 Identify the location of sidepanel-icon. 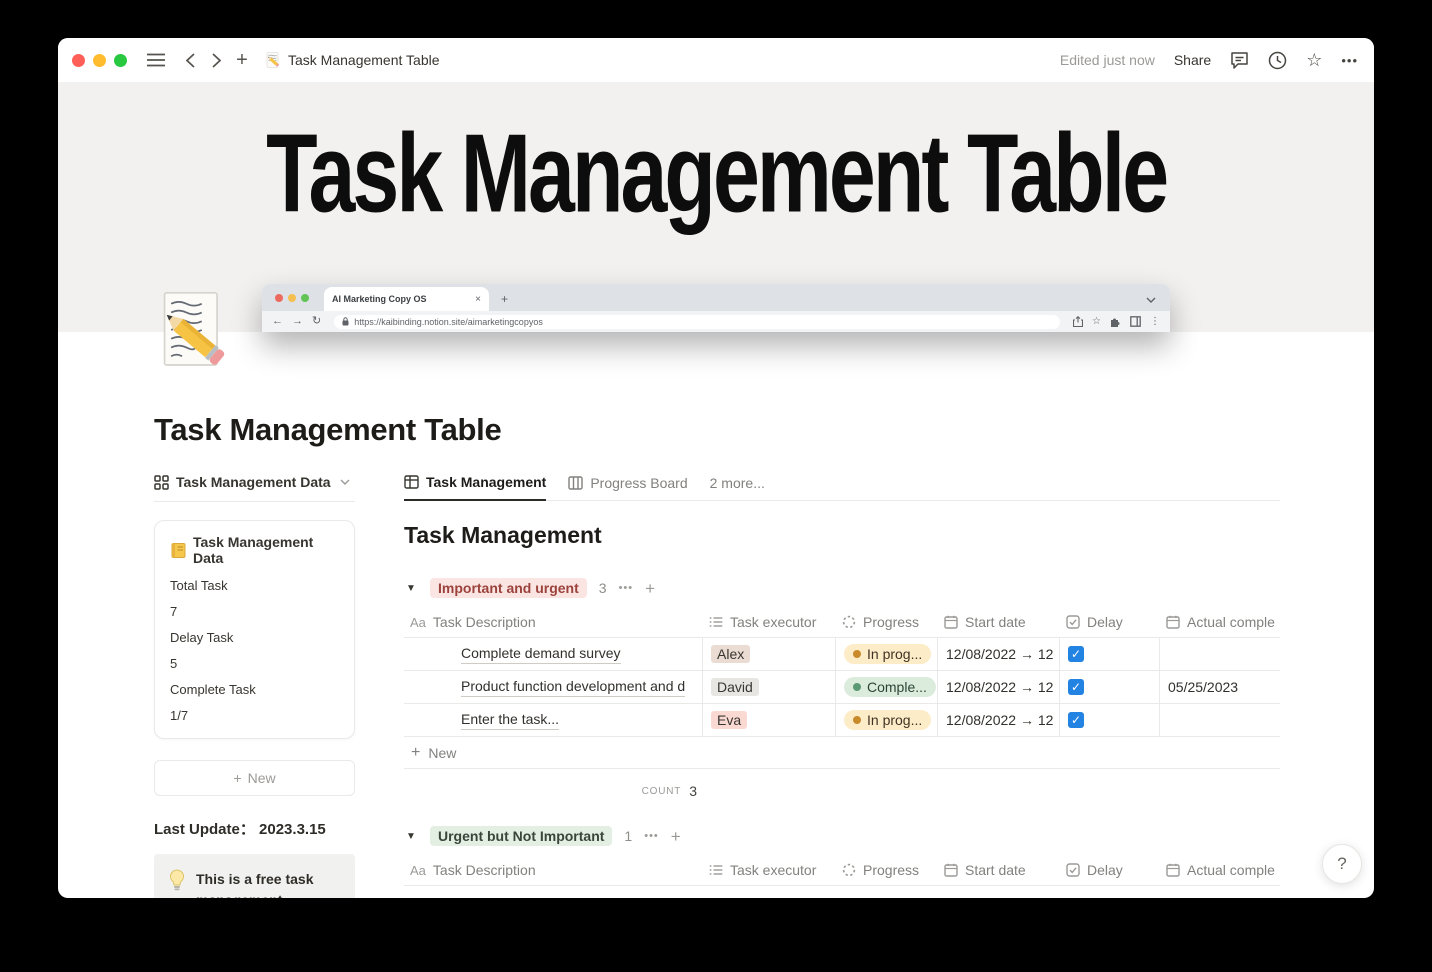
(1135, 321).